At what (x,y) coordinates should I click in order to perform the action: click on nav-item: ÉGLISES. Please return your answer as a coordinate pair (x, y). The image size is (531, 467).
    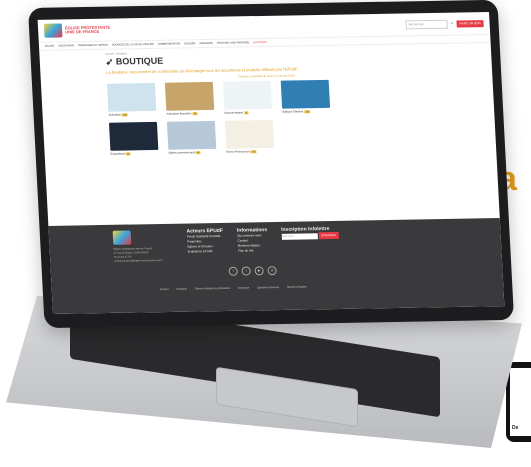
    Looking at the image, I should click on (189, 43).